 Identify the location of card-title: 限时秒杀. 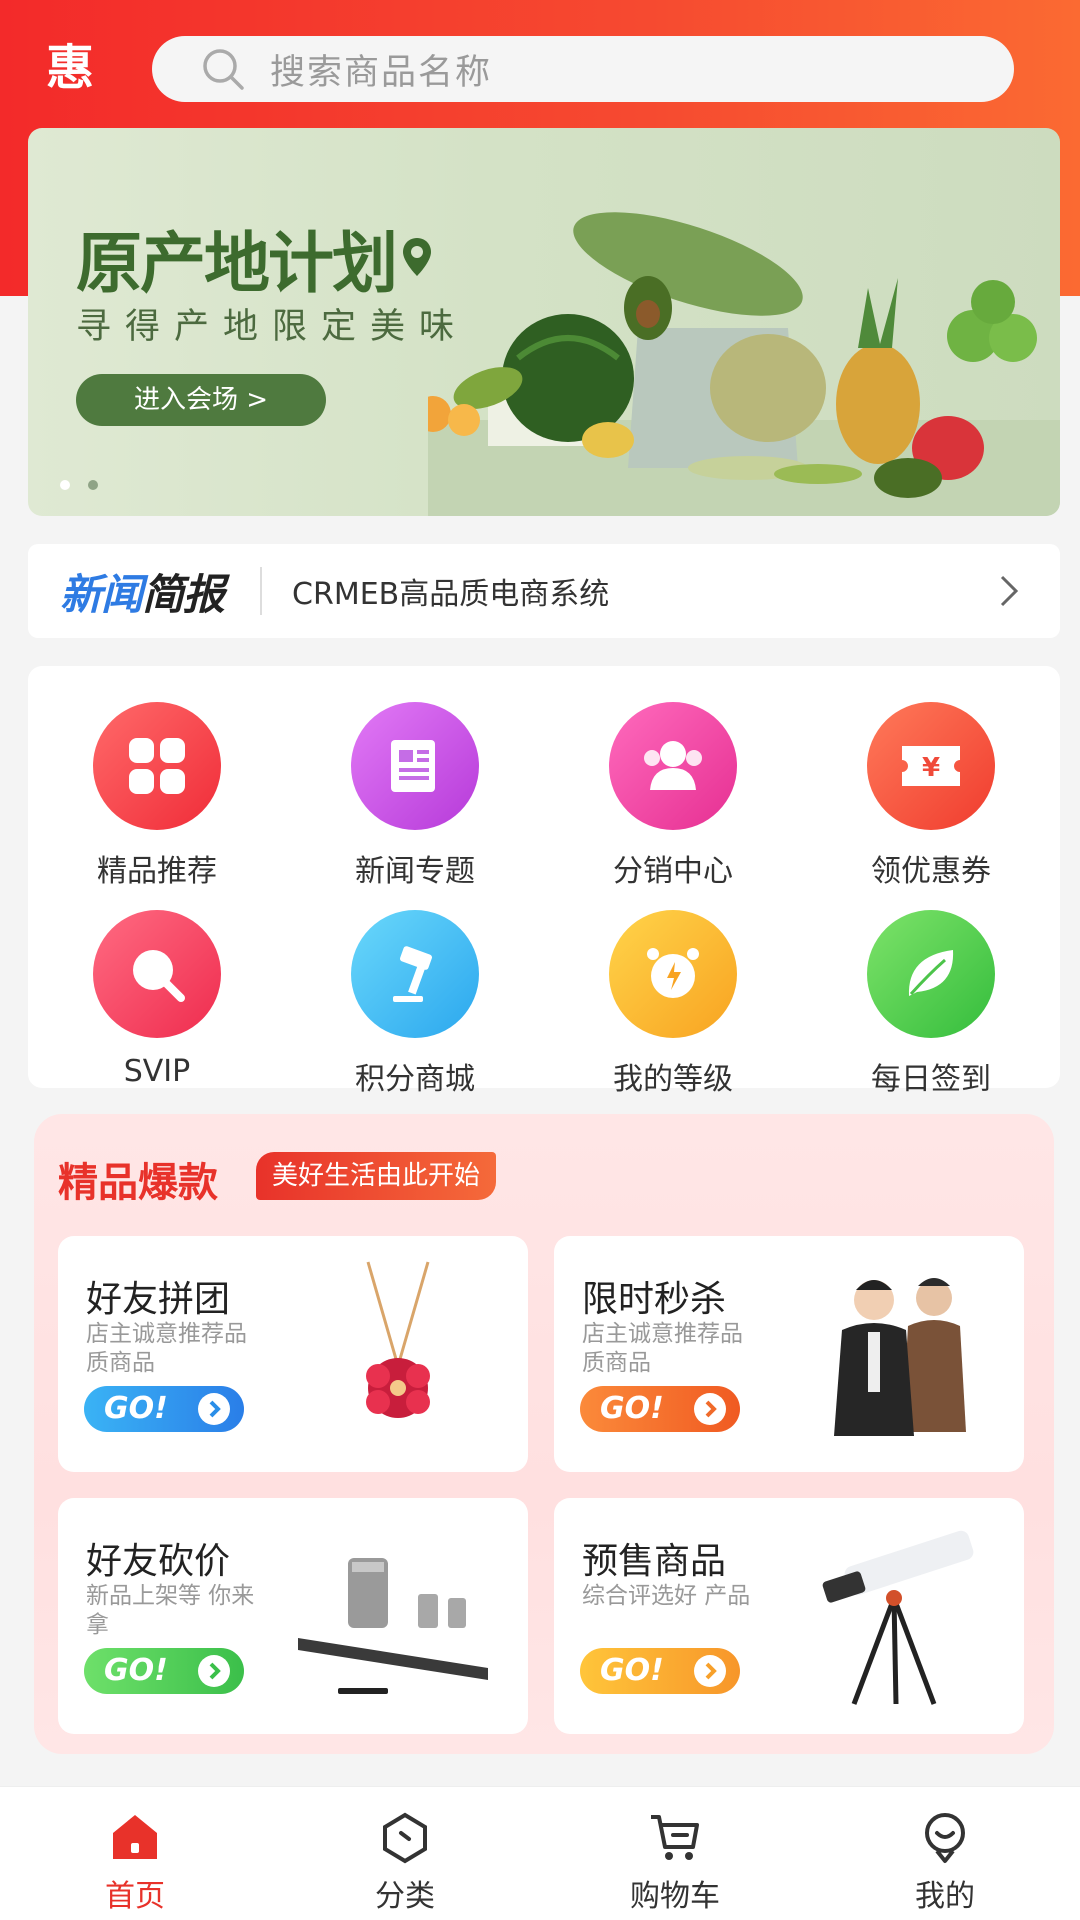
(654, 1299).